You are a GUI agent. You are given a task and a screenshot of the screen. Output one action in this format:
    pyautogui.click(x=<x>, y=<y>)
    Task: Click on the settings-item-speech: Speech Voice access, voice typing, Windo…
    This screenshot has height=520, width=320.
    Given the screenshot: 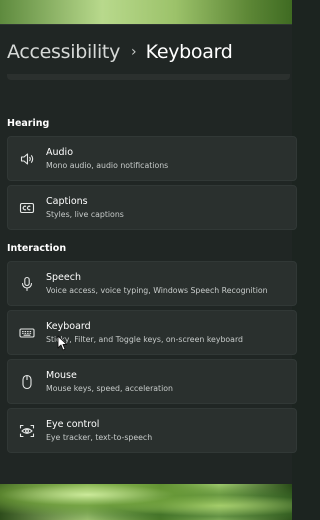 What is the action you would take?
    pyautogui.click(x=152, y=283)
    